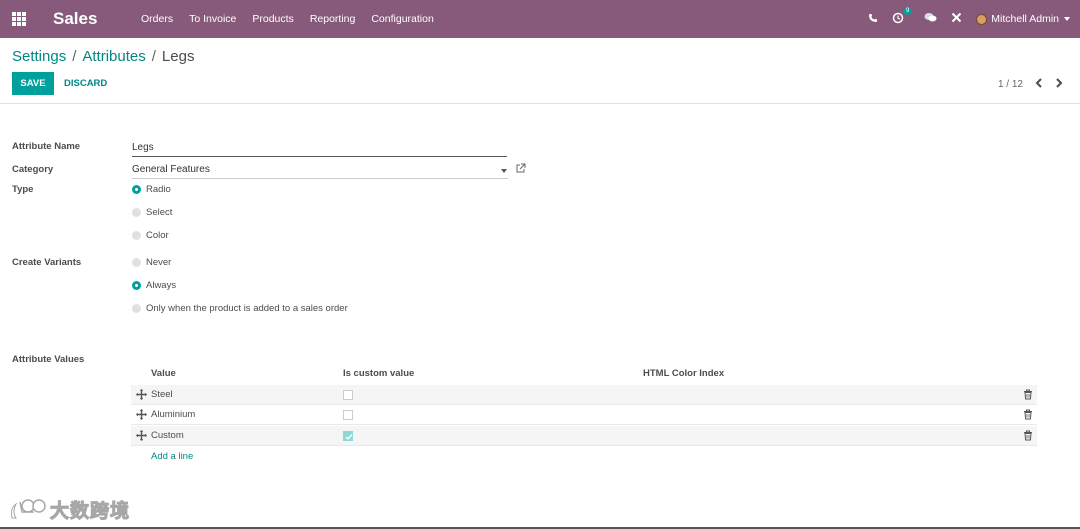 The height and width of the screenshot is (529, 1080). I want to click on user-menu: Mitchell Admin, so click(1023, 19).